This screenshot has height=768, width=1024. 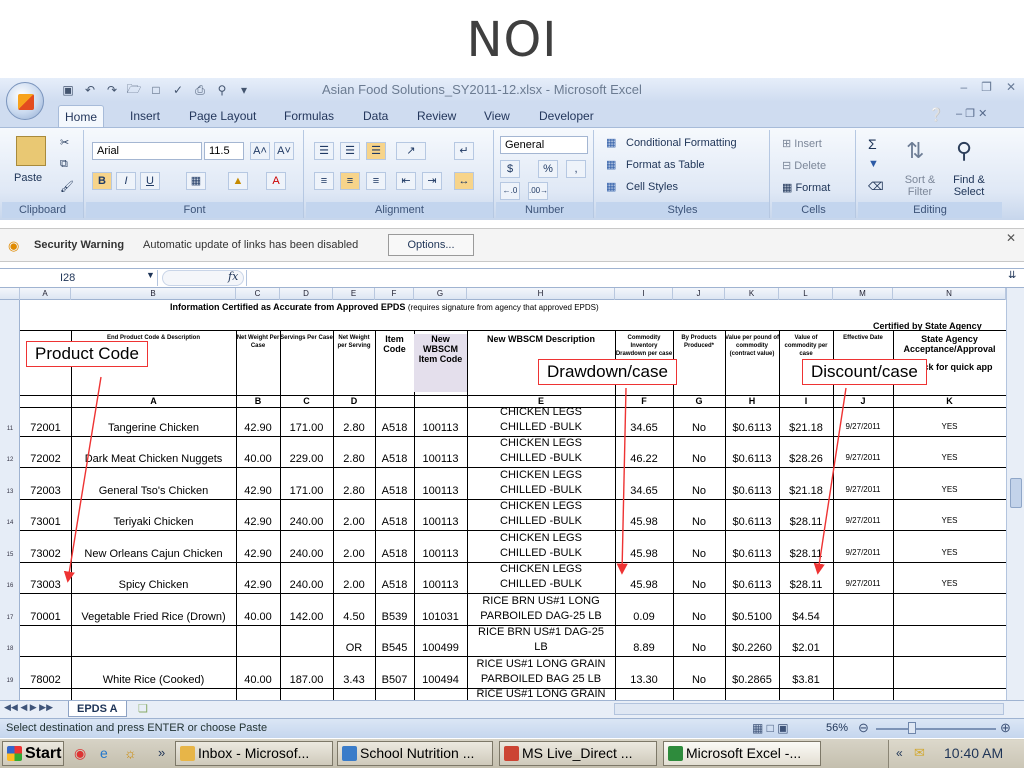 I want to click on product-code-cell: 70001, so click(x=45, y=617).